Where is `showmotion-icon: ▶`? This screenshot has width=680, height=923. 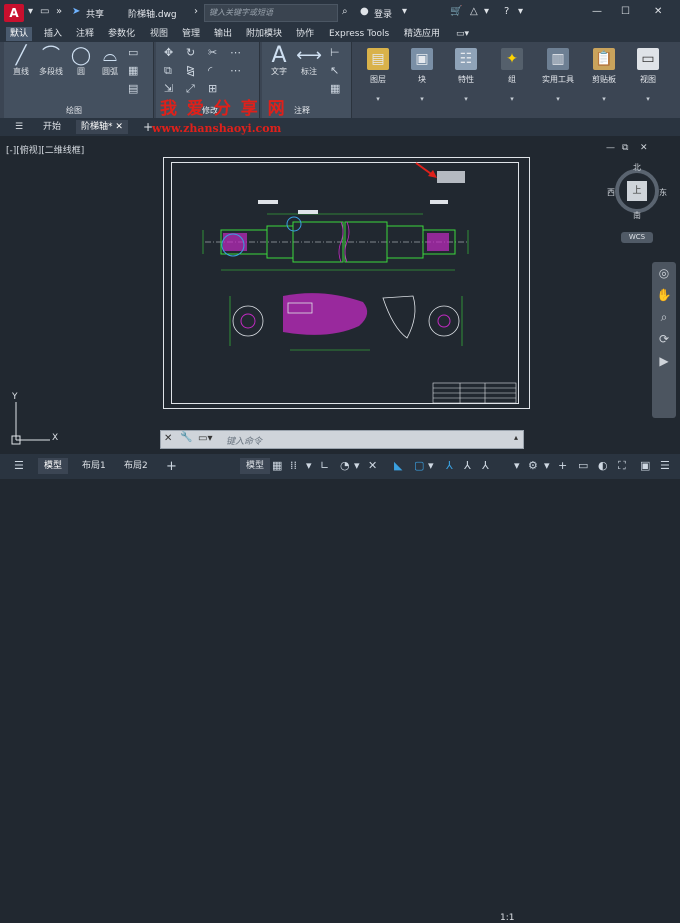
showmotion-icon: ▶ is located at coordinates (664, 361).